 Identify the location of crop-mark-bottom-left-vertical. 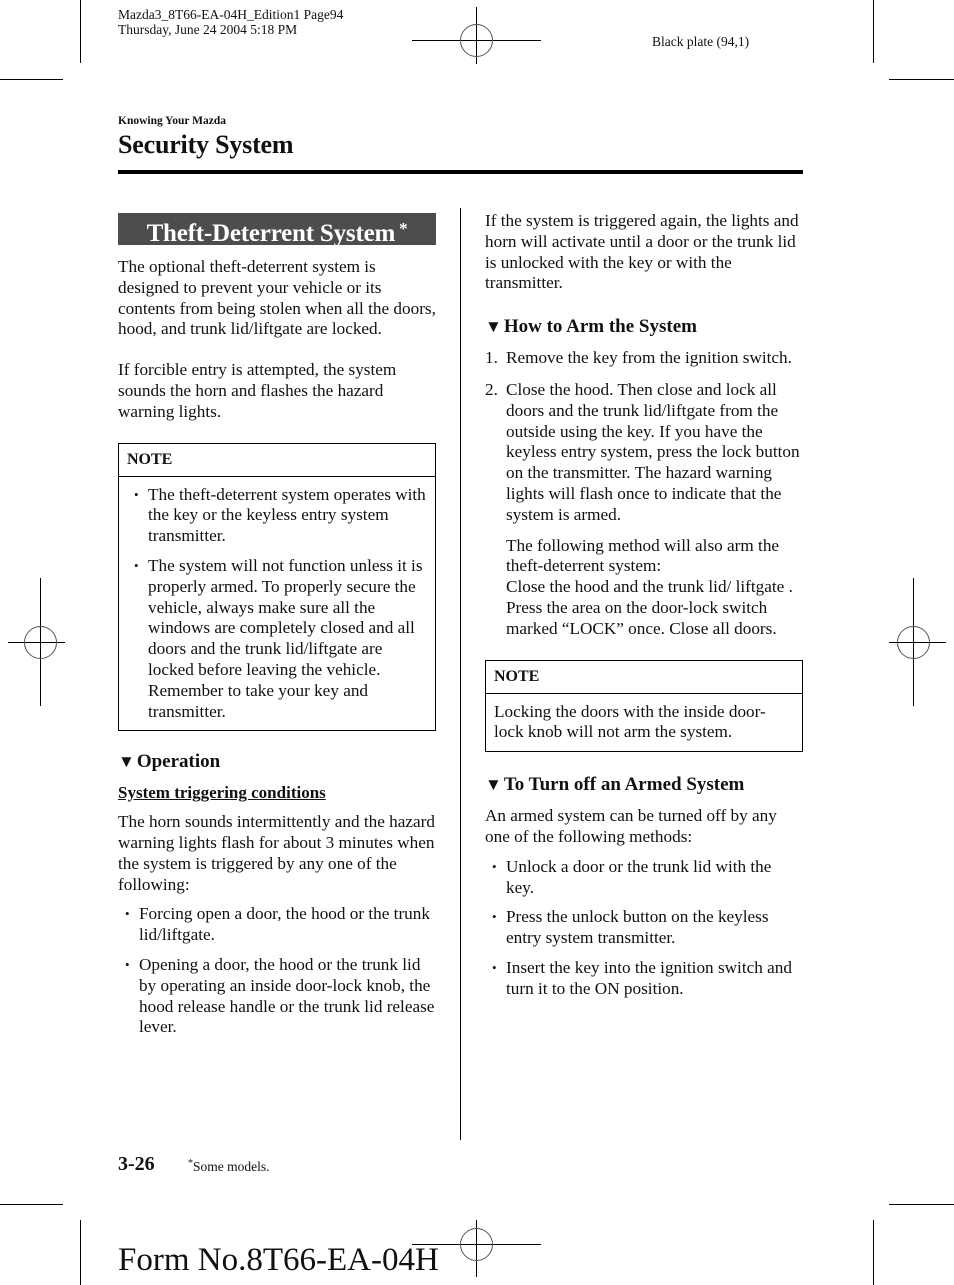
(80, 1252).